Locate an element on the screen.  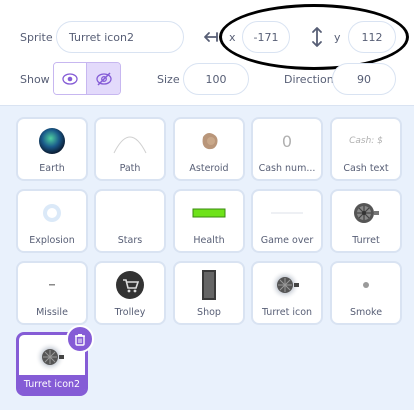
size-label: Size is located at coordinates (168, 79).